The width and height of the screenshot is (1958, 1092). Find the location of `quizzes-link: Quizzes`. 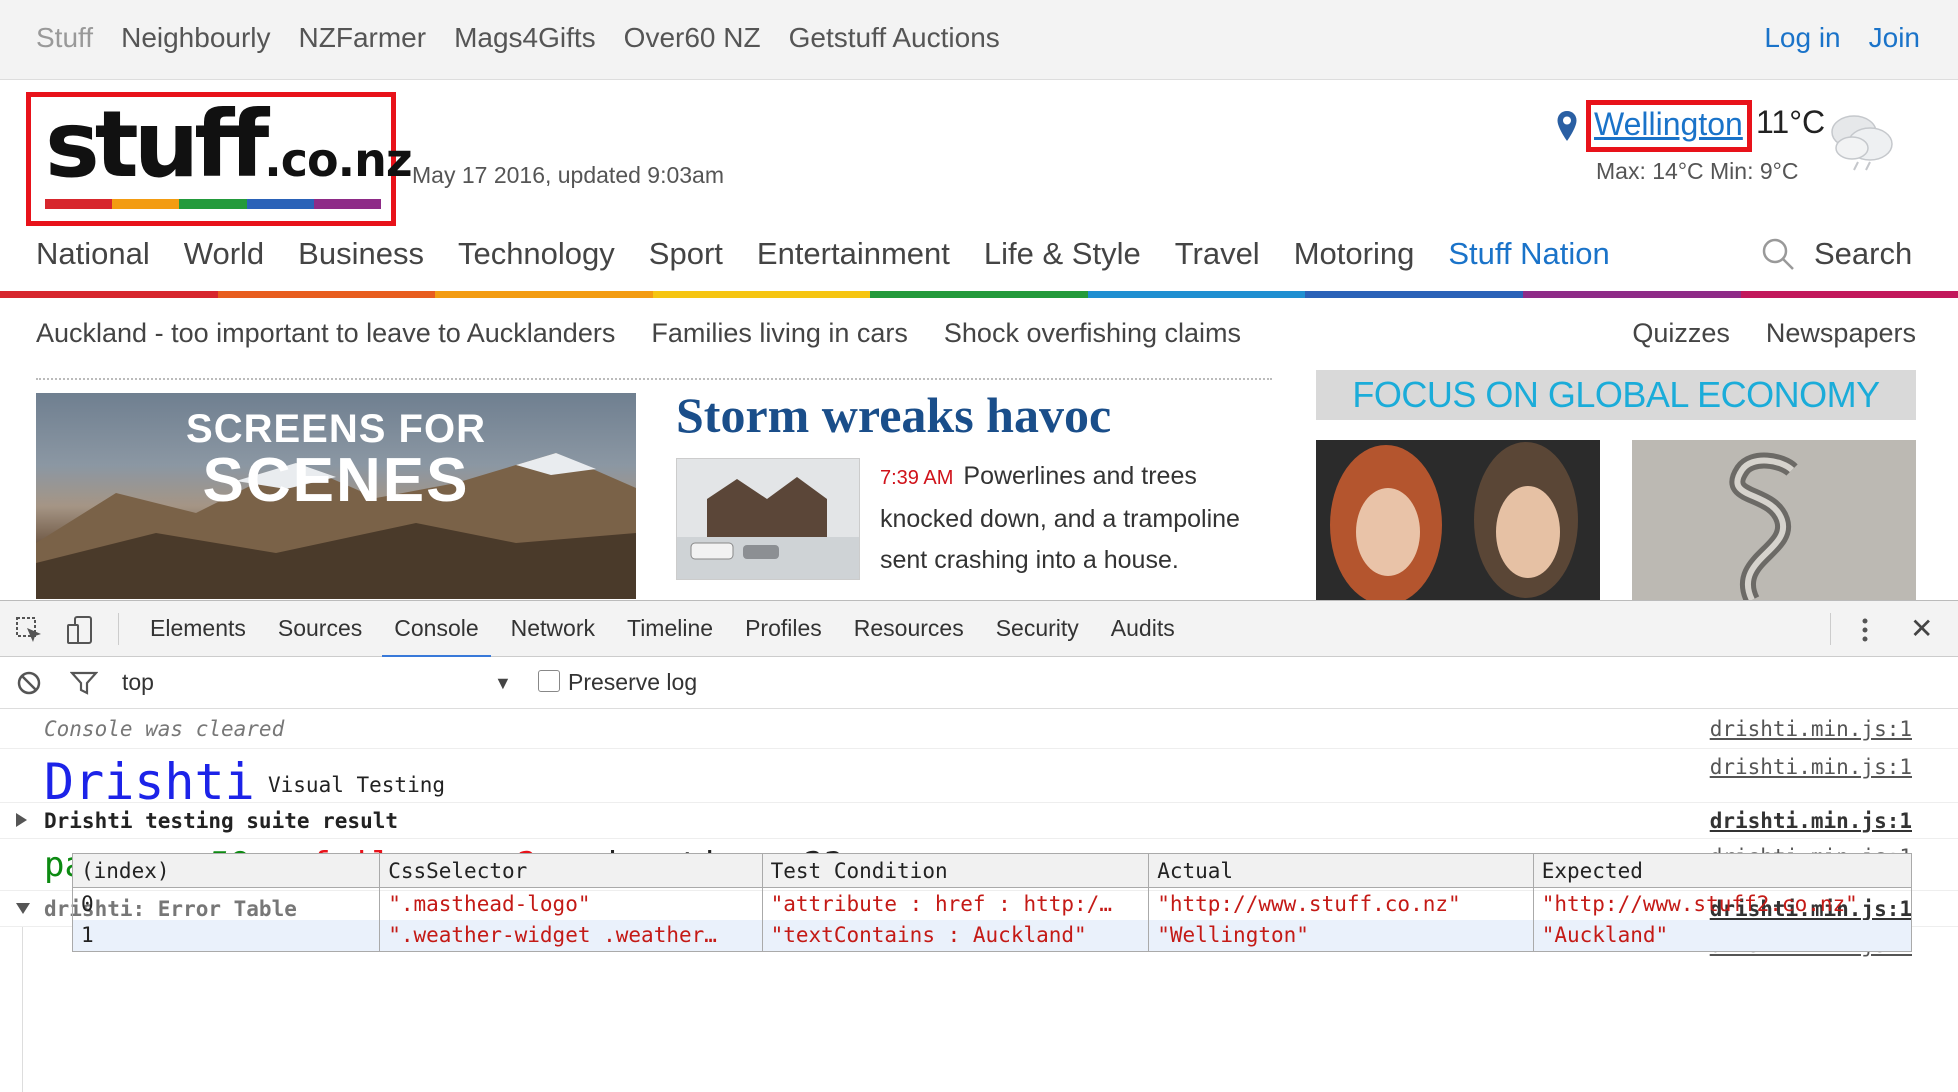

quizzes-link: Quizzes is located at coordinates (1681, 333).